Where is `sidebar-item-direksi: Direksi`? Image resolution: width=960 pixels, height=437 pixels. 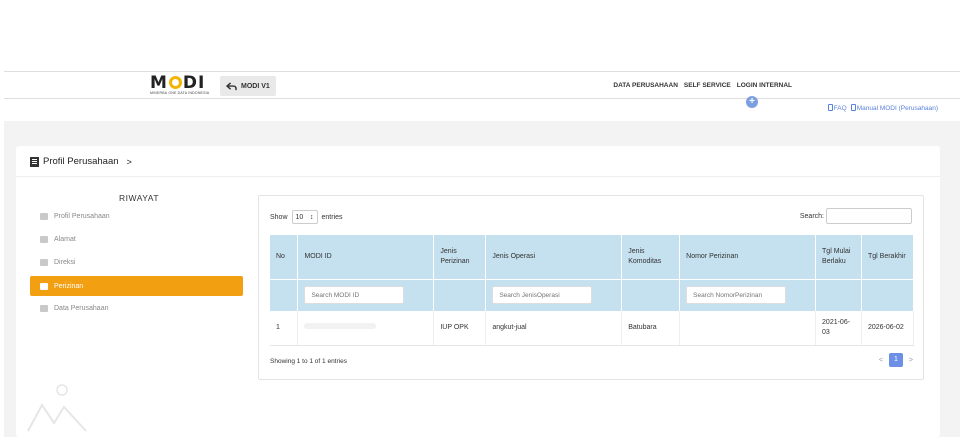
sidebar-item-direksi: Direksi is located at coordinates (136, 262).